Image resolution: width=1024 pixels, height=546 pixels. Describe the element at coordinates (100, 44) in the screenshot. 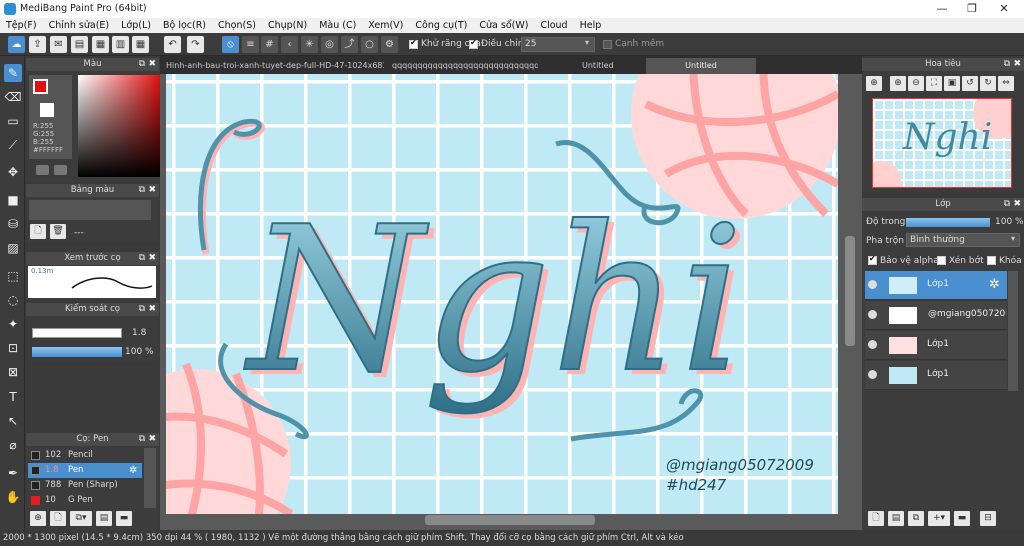

I see `document-icon: ▦` at that location.